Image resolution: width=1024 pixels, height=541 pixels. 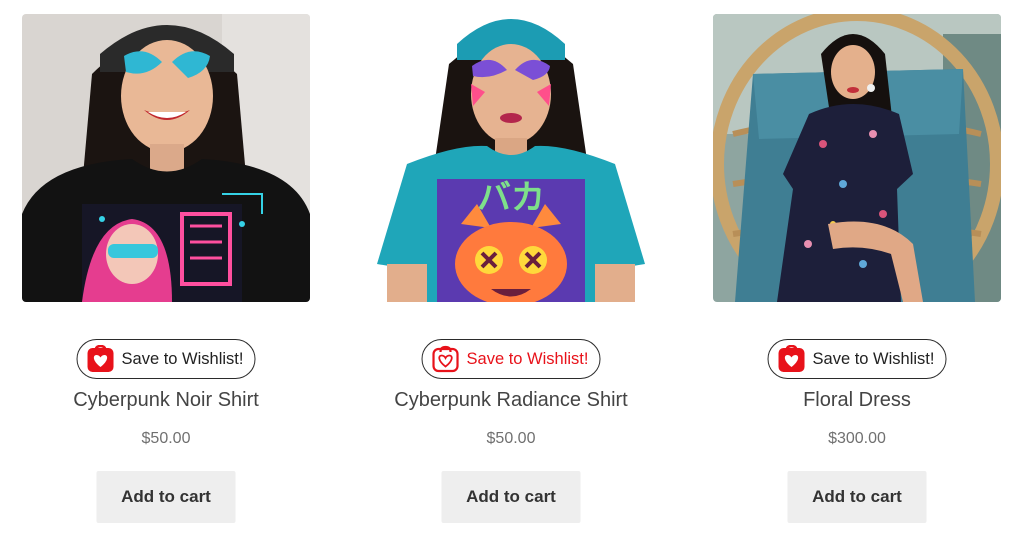 I want to click on heart-bag-outline-icon, so click(x=445, y=359).